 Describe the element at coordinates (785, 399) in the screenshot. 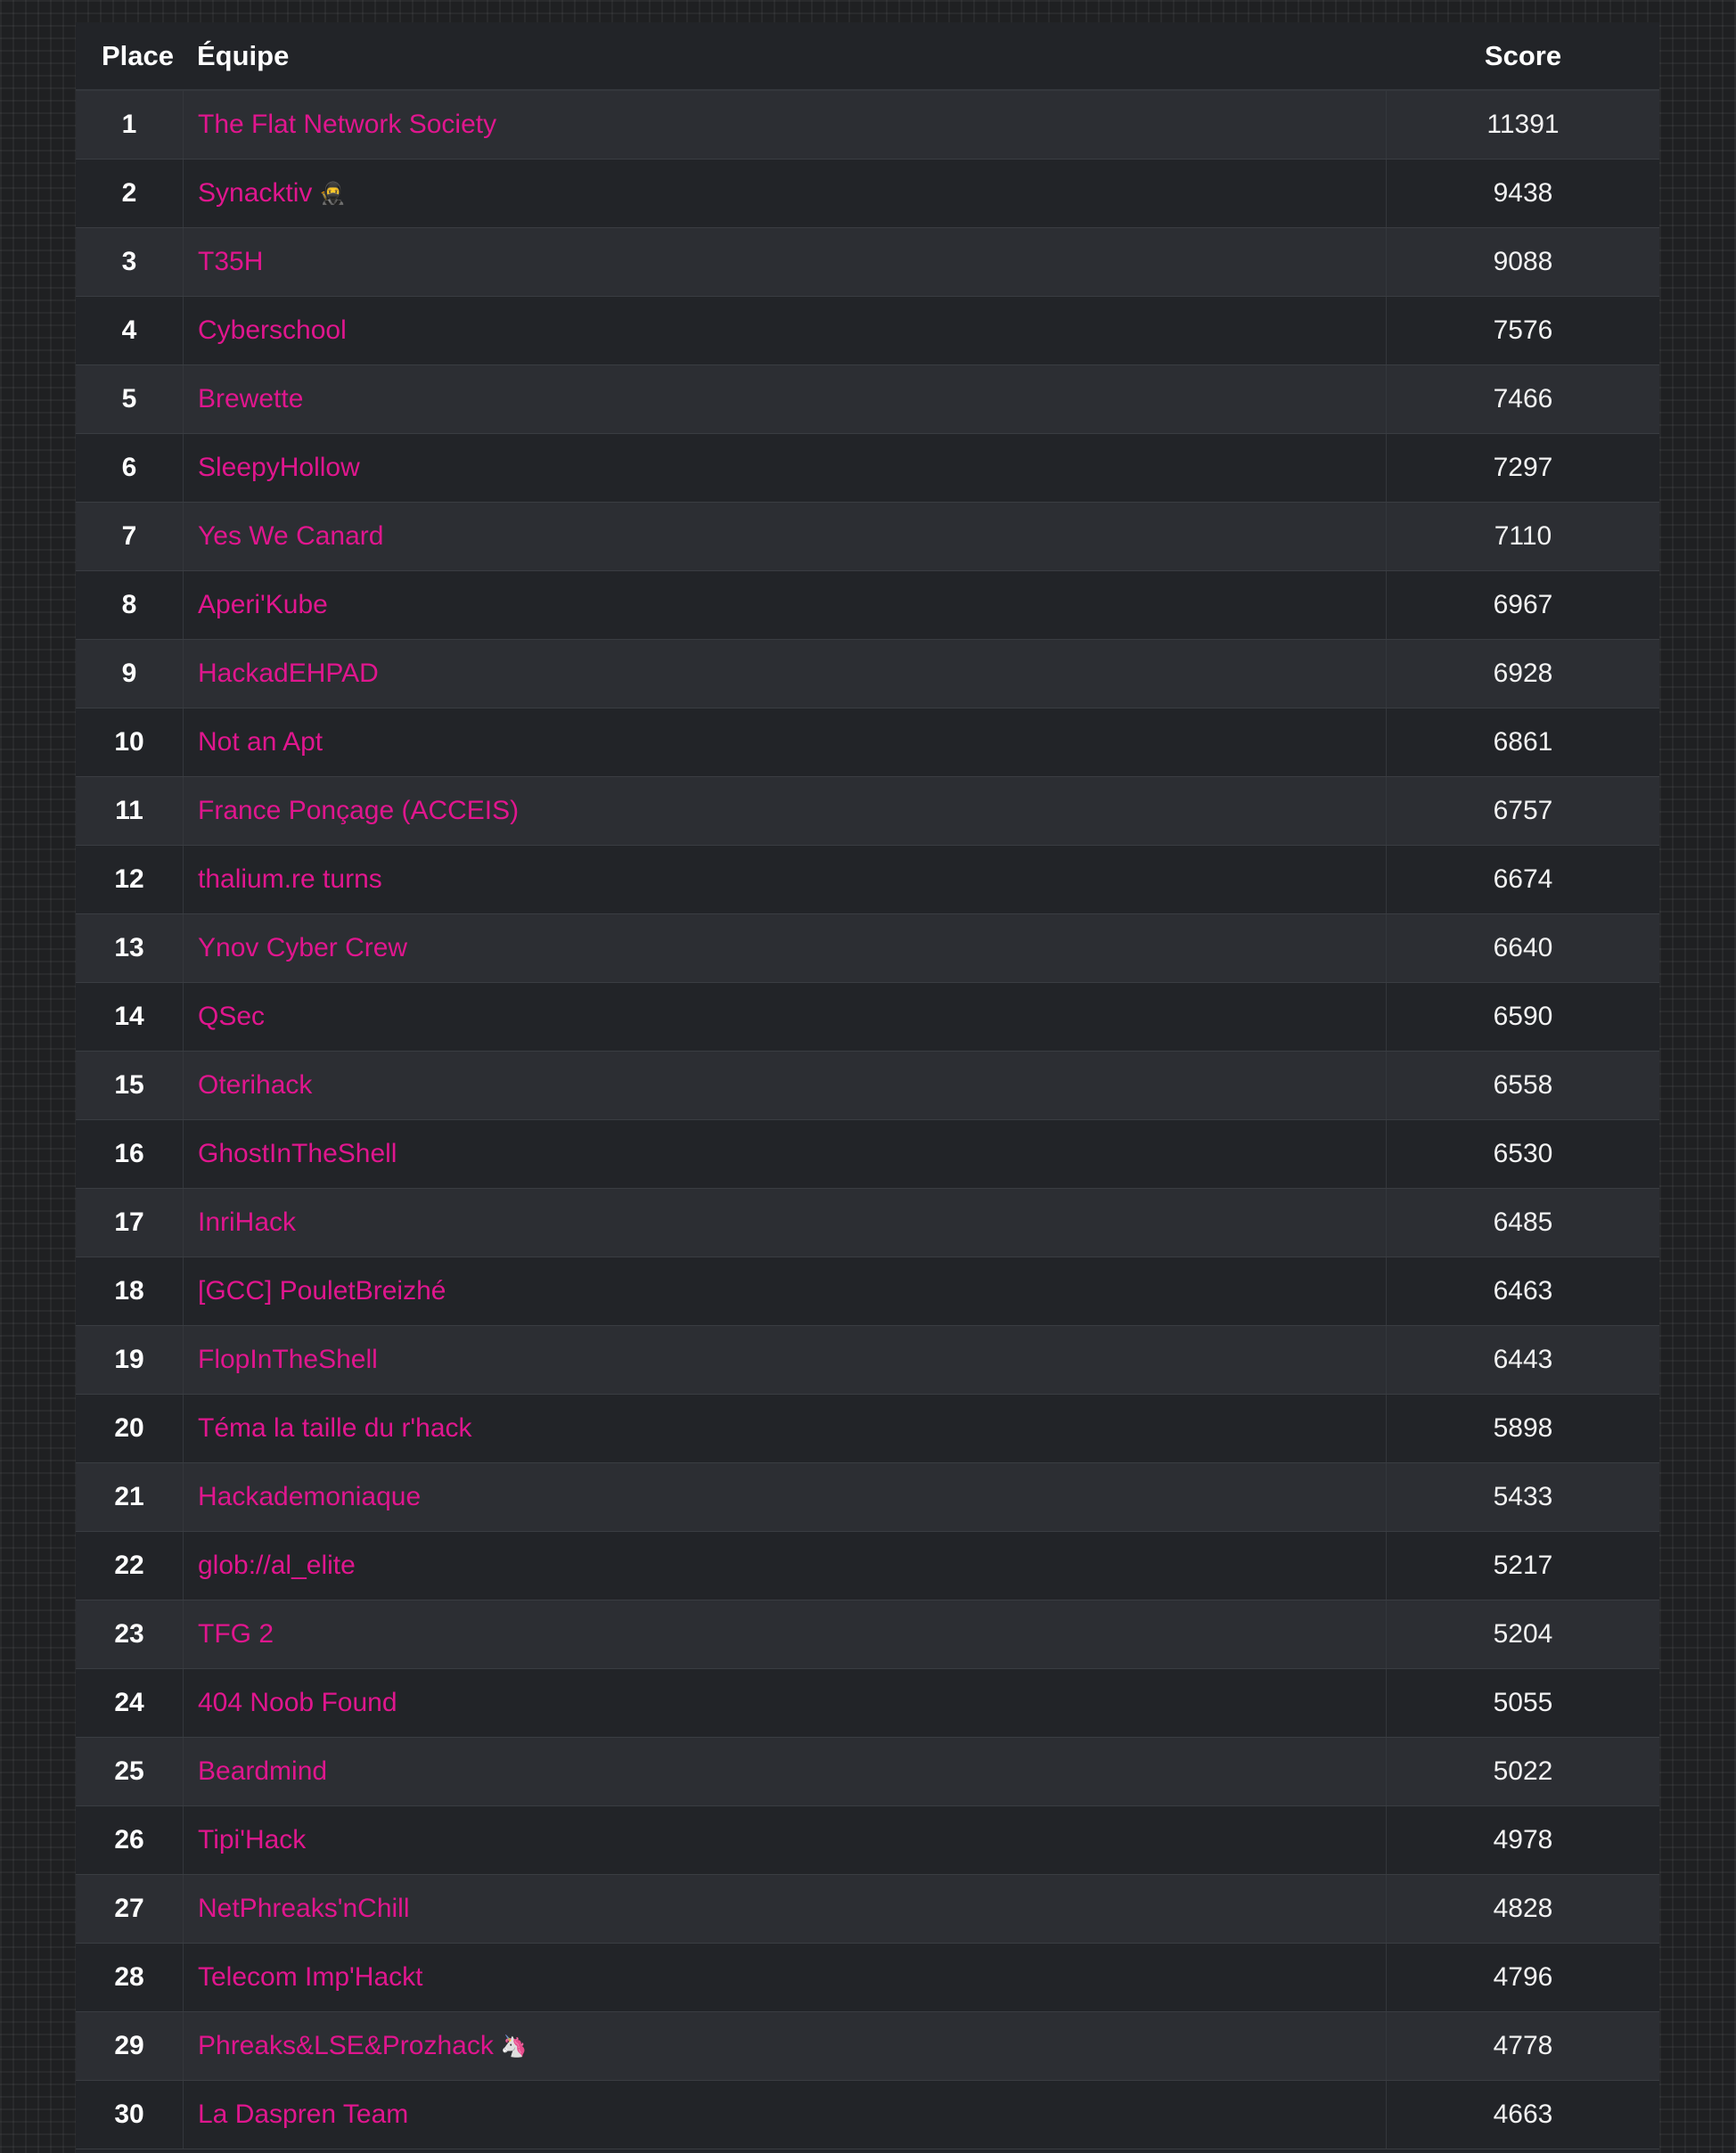

I see `team-cell: Brewette` at that location.